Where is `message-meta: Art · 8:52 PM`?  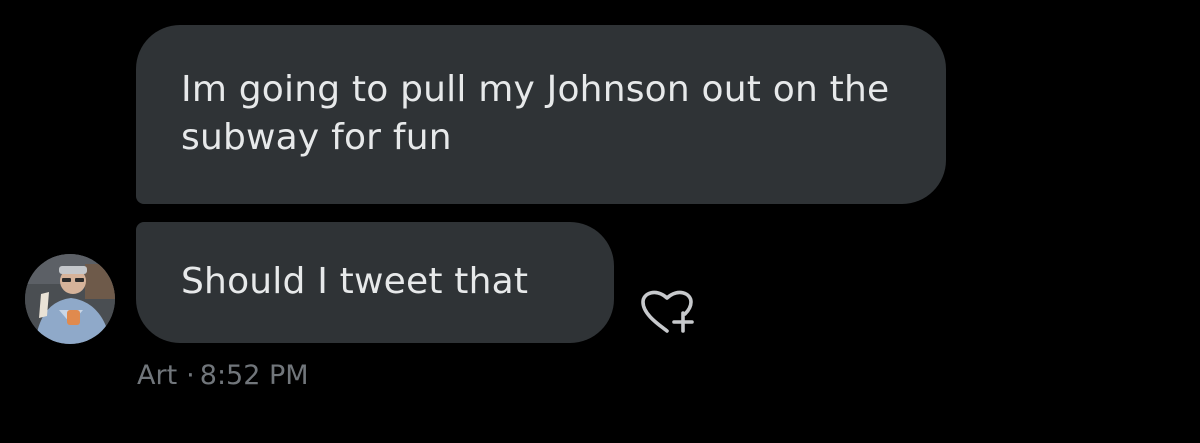
message-meta: Art · 8:52 PM is located at coordinates (223, 376).